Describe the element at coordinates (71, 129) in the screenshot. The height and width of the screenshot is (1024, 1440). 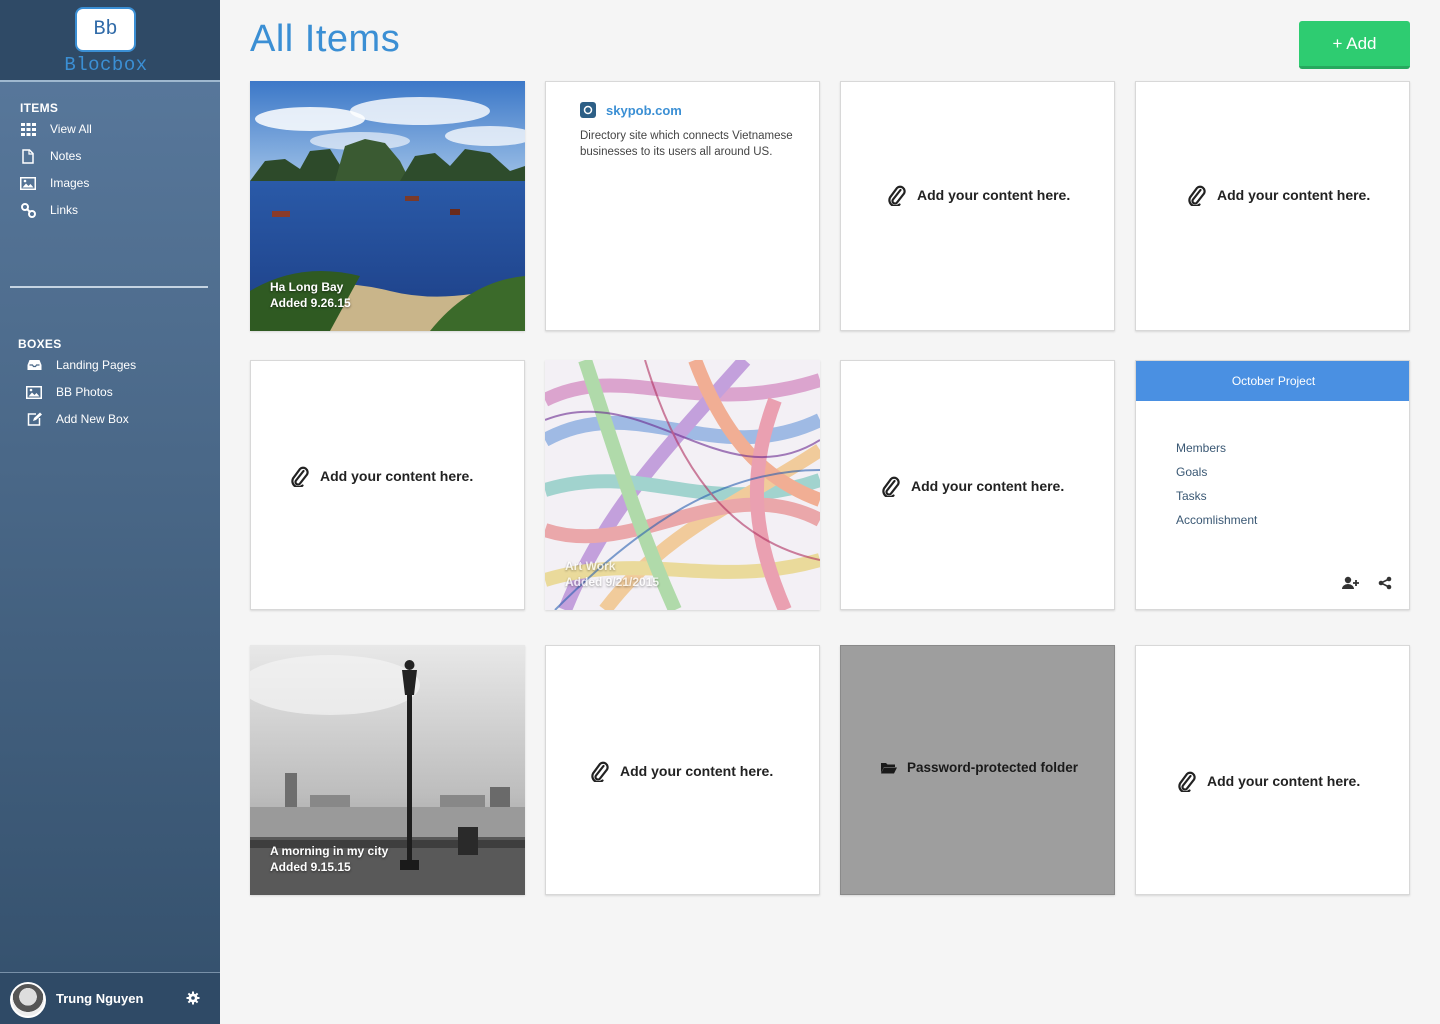
I see `sidebar-item-label: View All` at that location.